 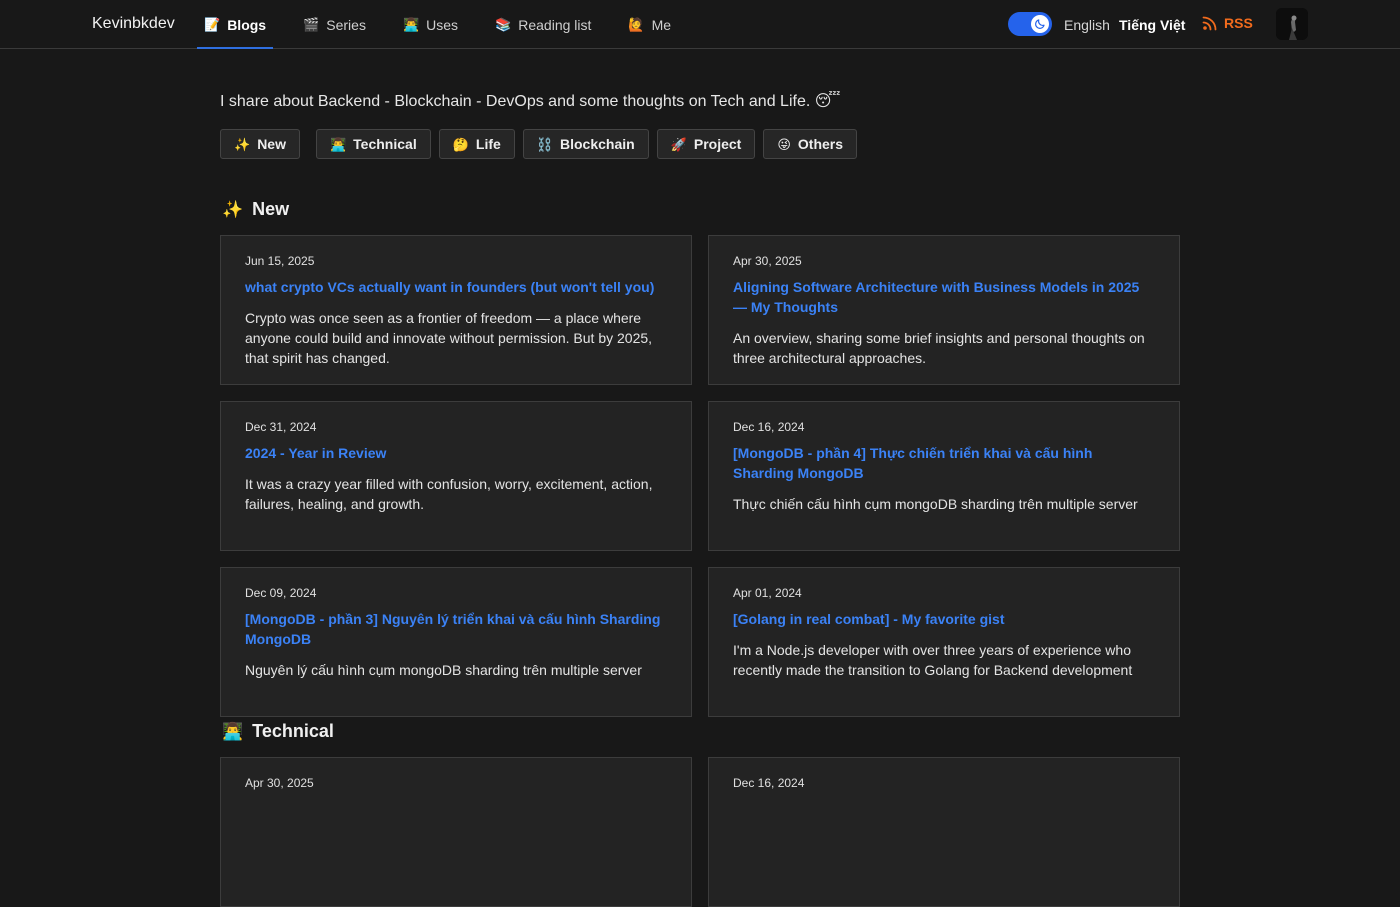 I want to click on filter-chip-others: 😜 Others, so click(x=810, y=144).